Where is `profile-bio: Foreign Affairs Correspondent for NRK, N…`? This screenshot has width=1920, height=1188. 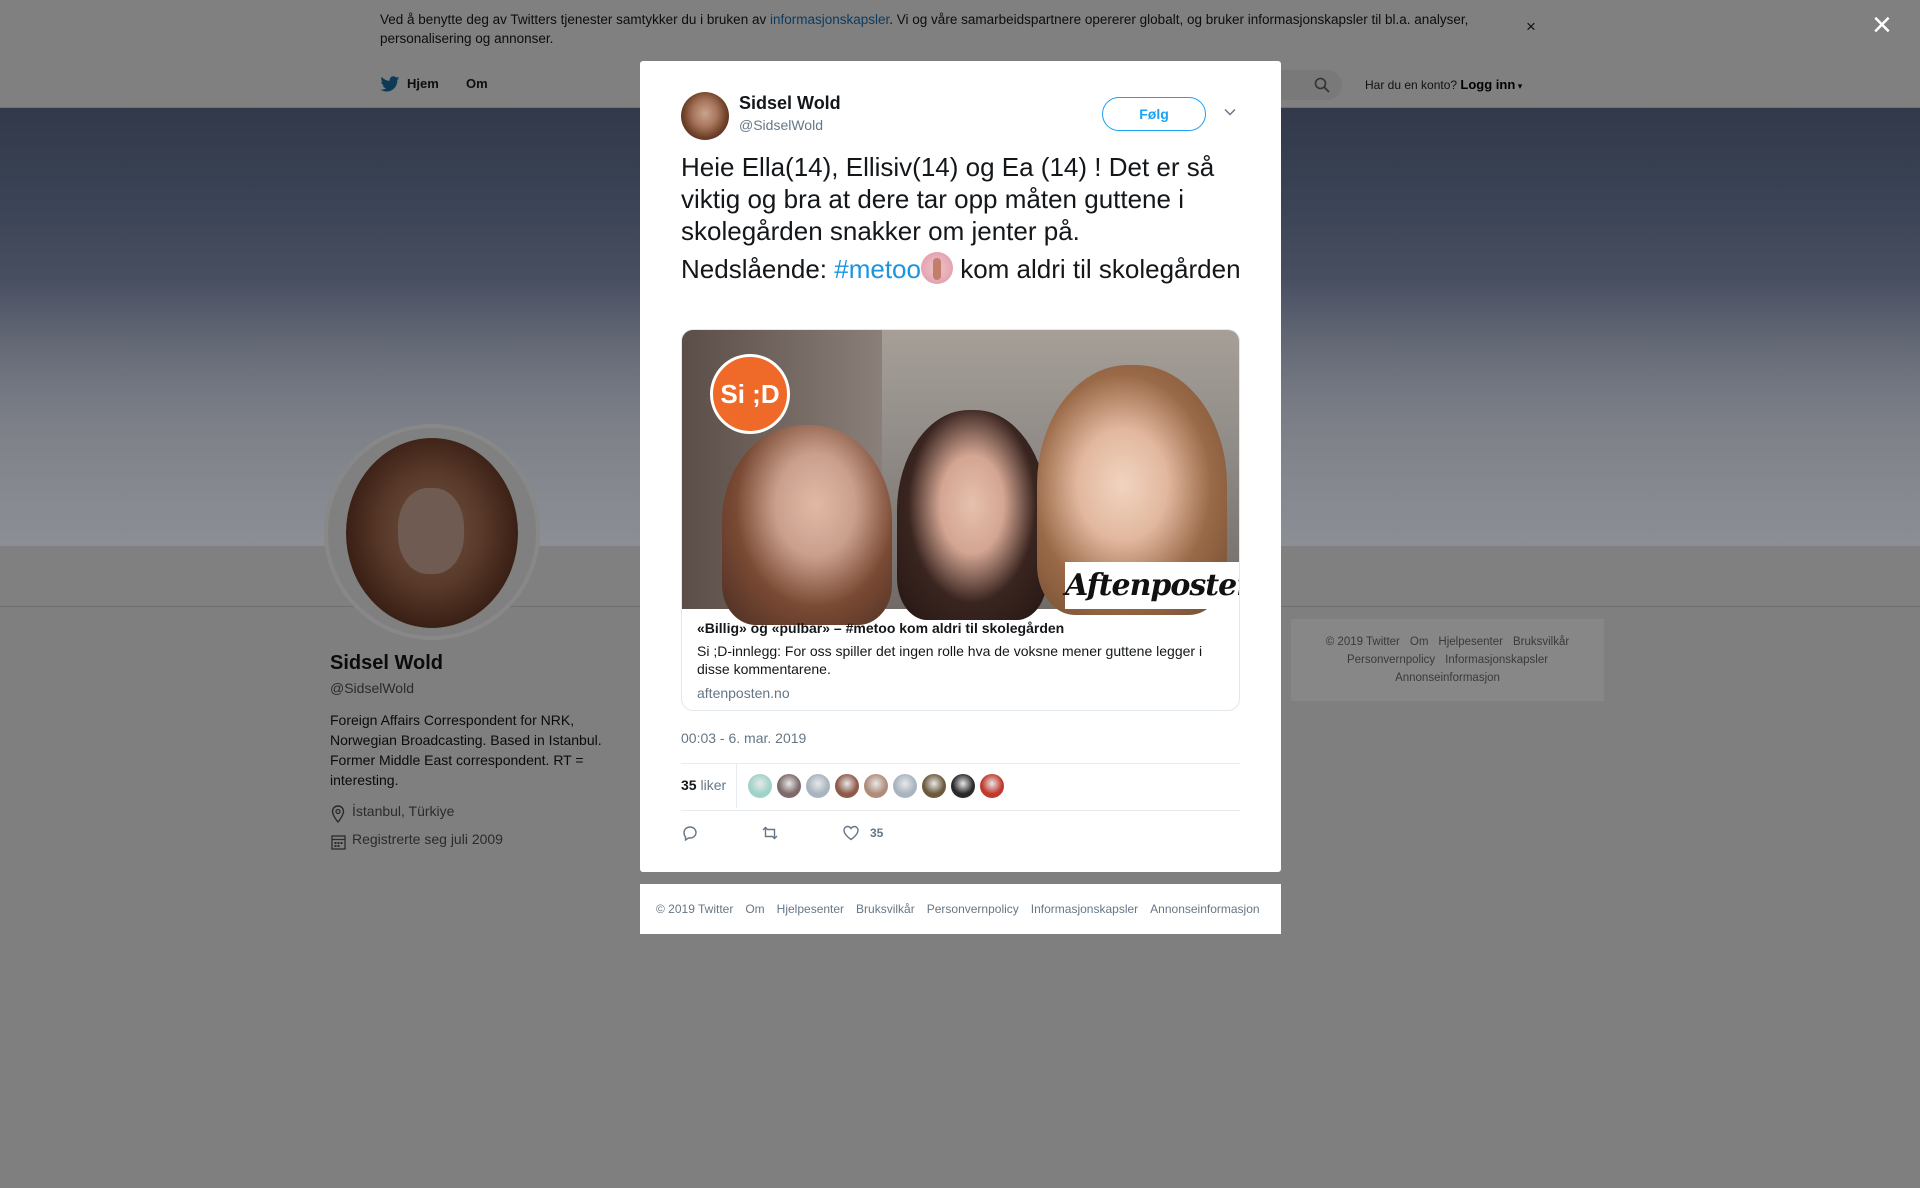 profile-bio: Foreign Affairs Correspondent for NRK, N… is located at coordinates (466, 750).